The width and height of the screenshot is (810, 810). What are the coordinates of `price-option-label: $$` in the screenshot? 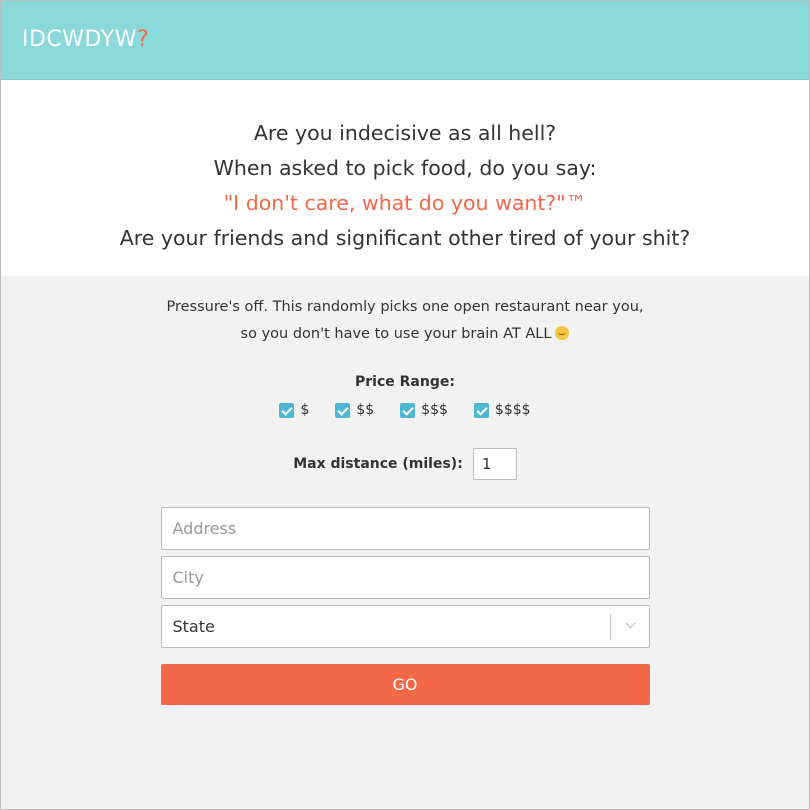 It's located at (365, 410).